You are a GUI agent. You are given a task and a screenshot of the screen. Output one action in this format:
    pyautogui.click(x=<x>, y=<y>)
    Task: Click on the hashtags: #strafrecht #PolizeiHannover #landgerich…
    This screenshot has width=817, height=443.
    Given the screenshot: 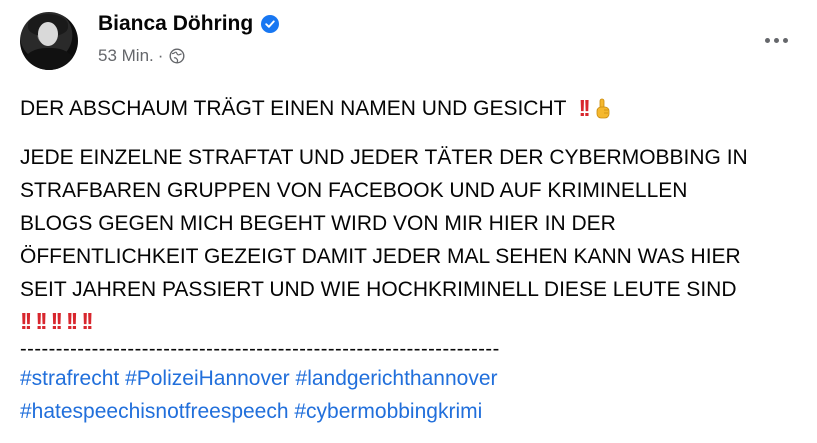 What is the action you would take?
    pyautogui.click(x=415, y=395)
    